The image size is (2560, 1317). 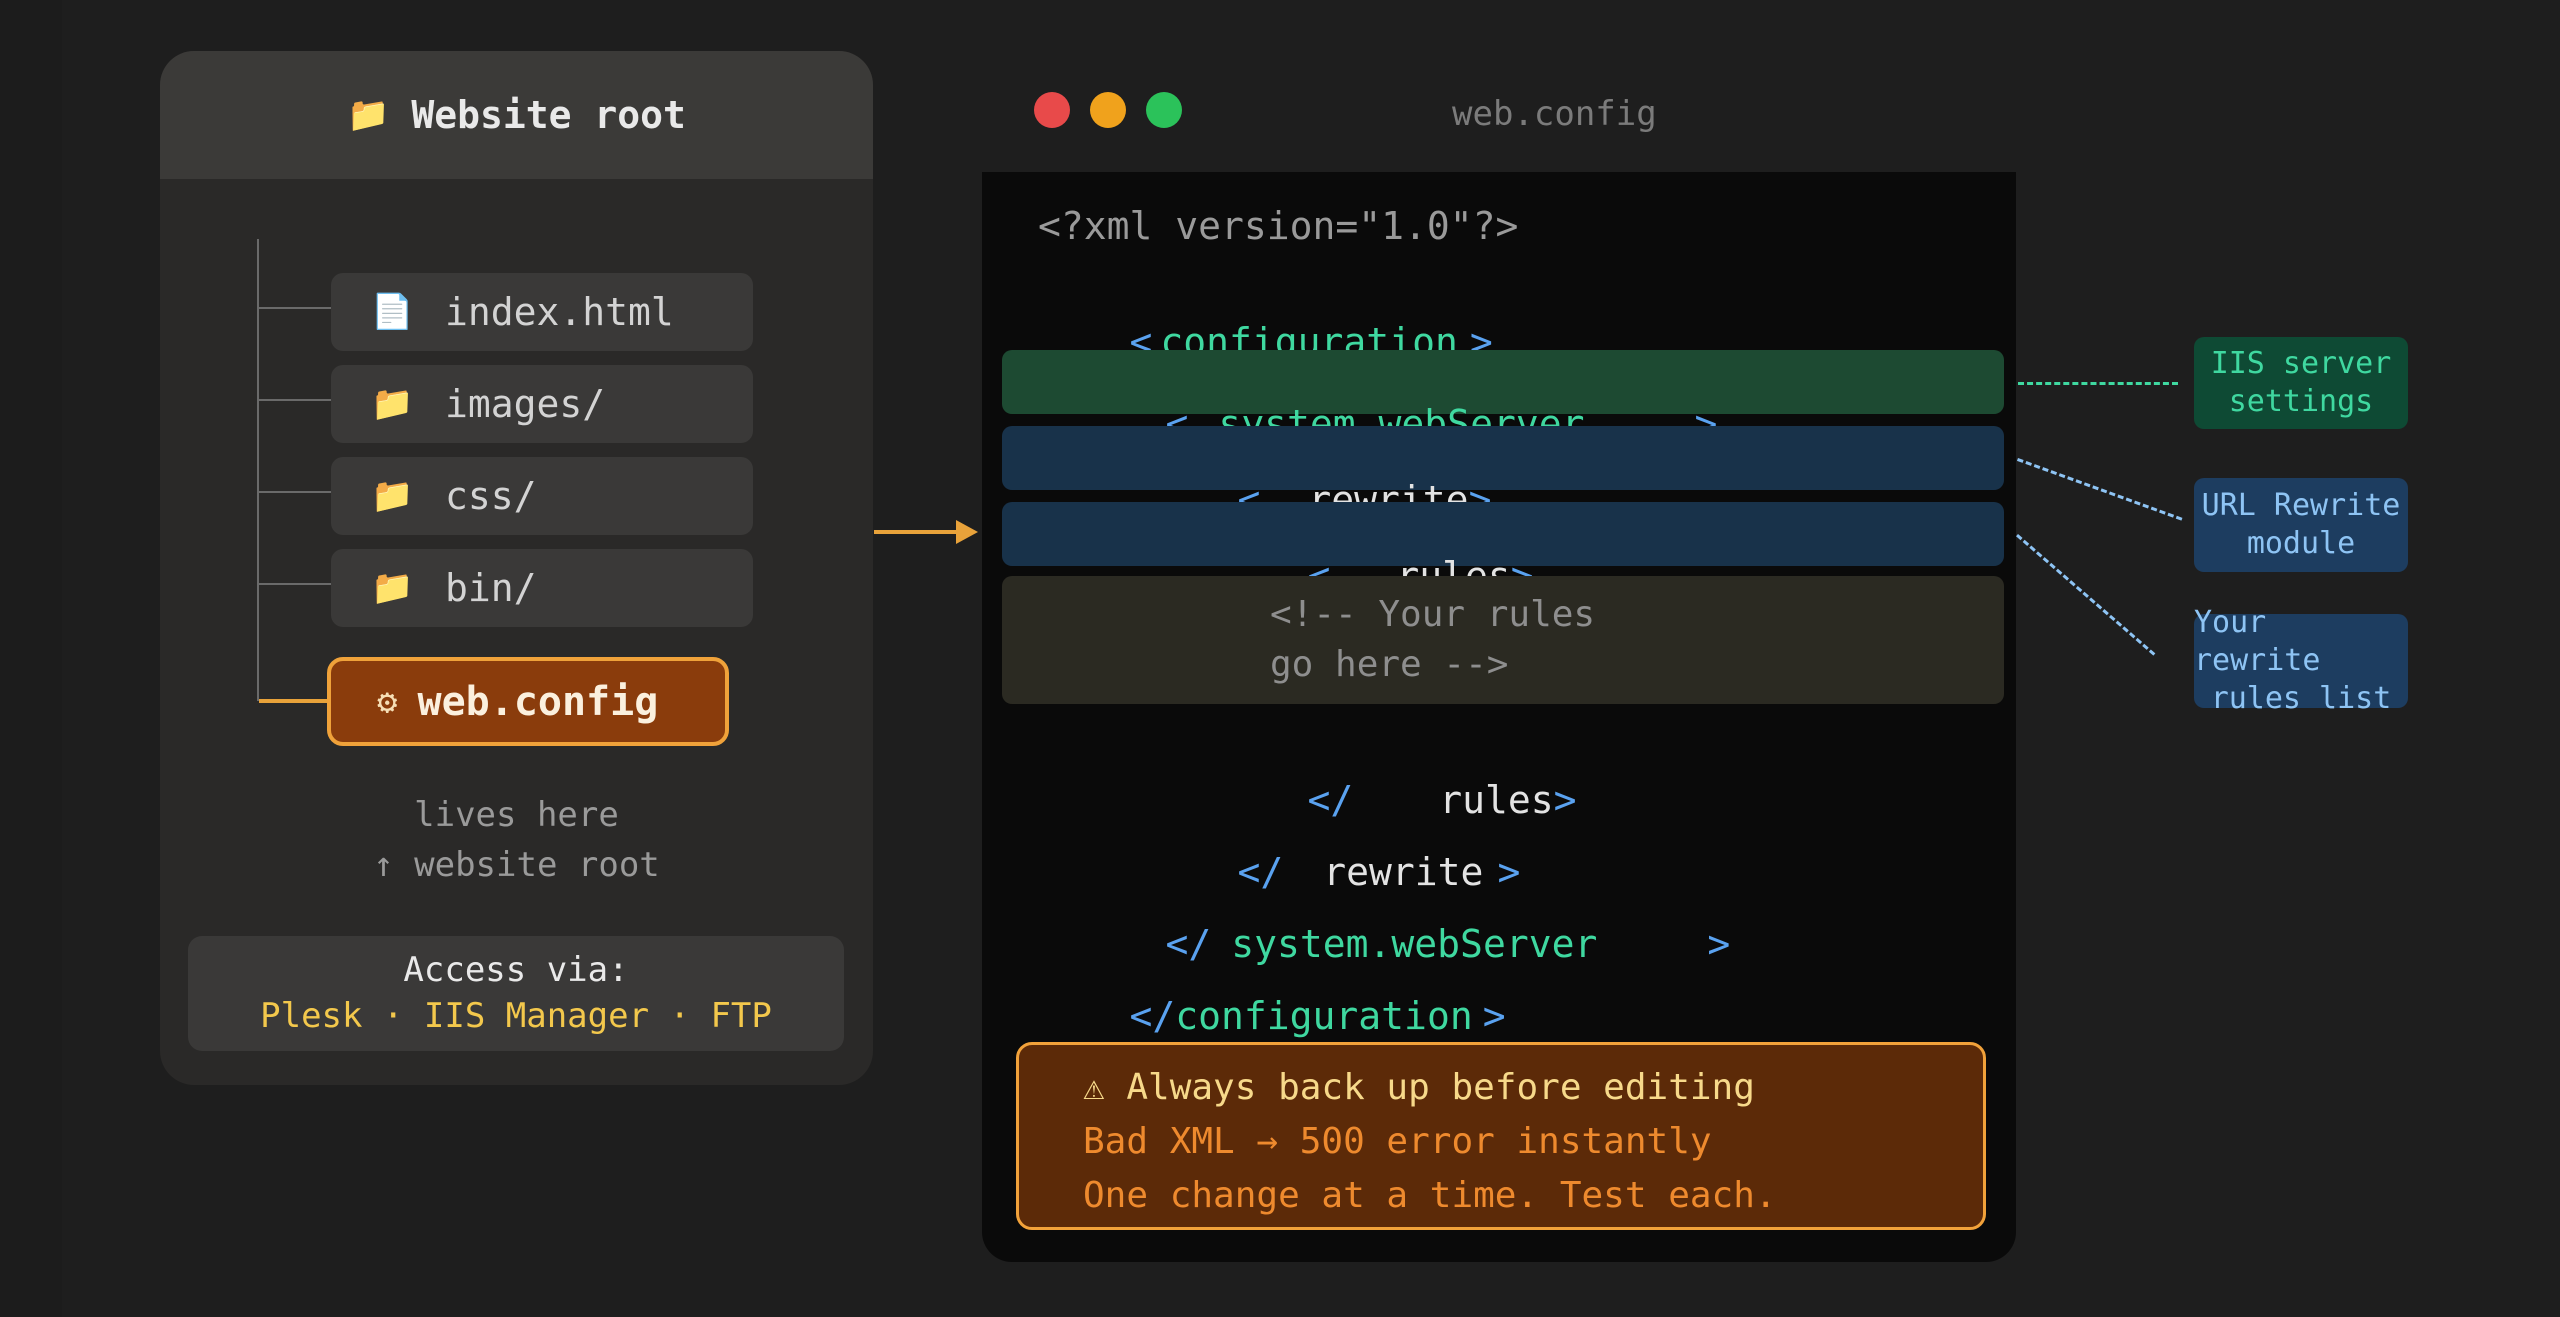 What do you see at coordinates (491, 496) in the screenshot?
I see `file-name: css/` at bounding box center [491, 496].